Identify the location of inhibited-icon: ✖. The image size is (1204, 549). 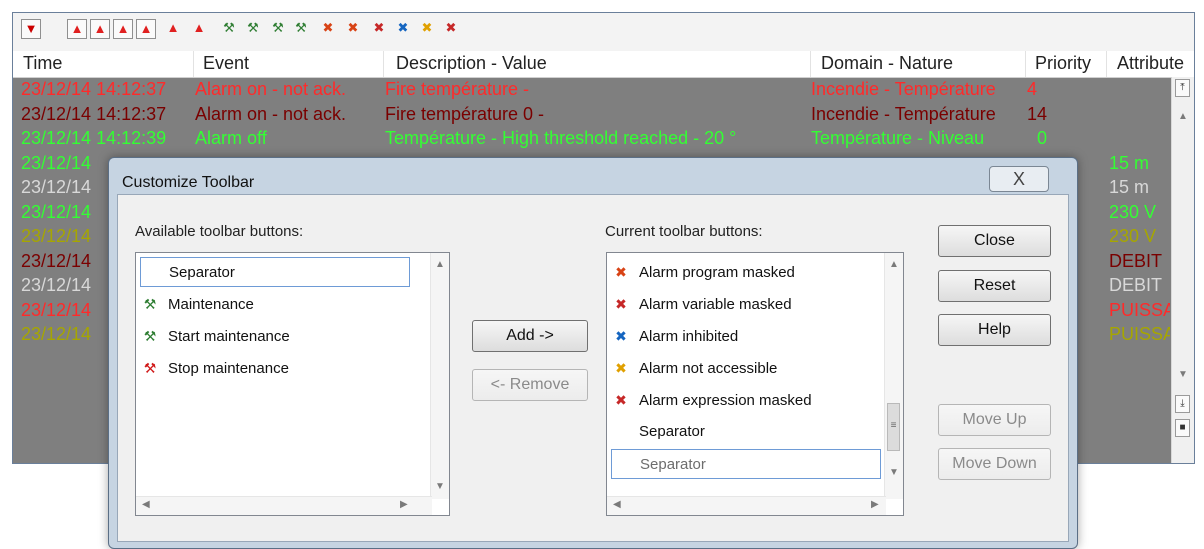
(403, 29).